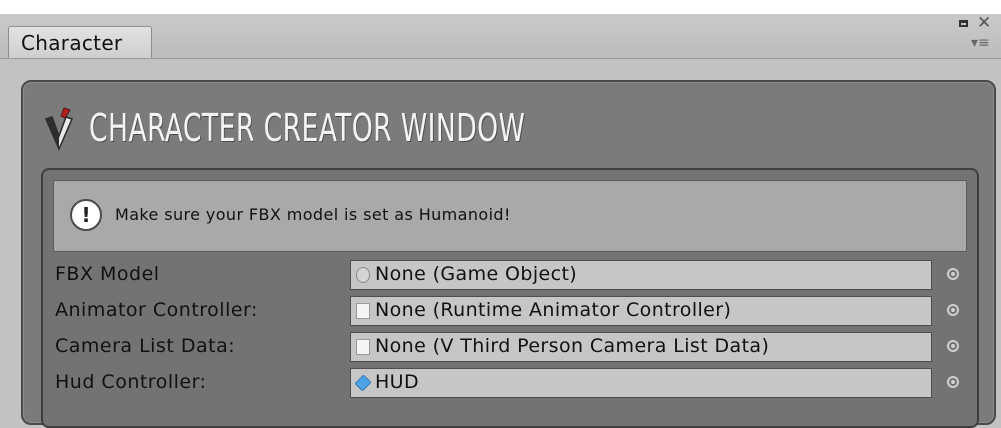  I want to click on tab-label: Character, so click(72, 43).